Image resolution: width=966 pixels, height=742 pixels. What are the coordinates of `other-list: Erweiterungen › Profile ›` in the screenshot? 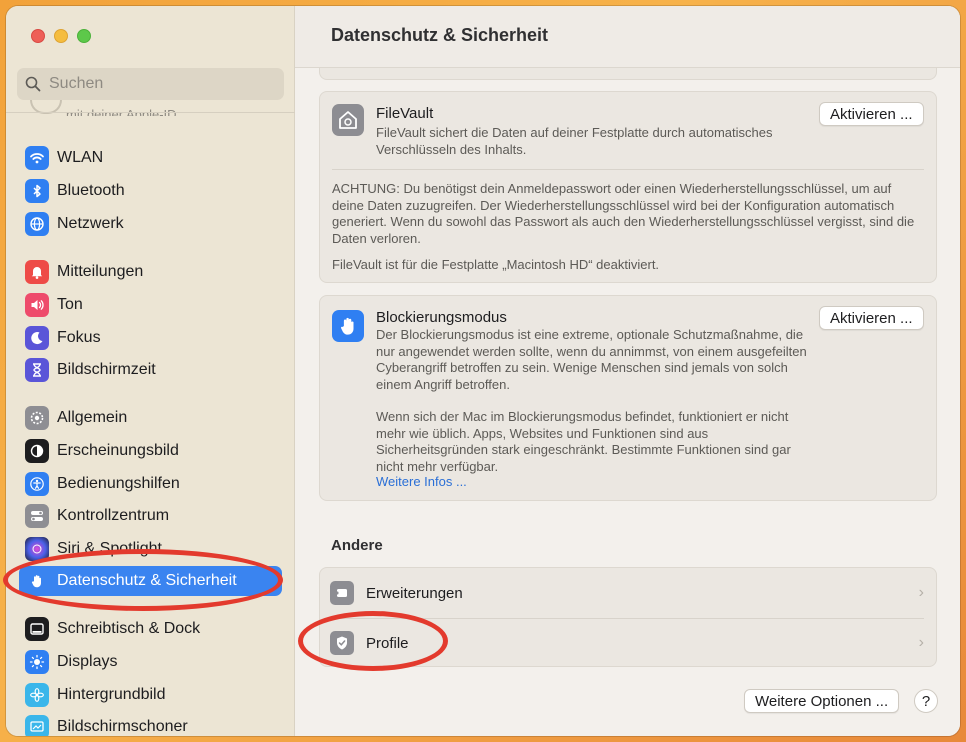 It's located at (628, 617).